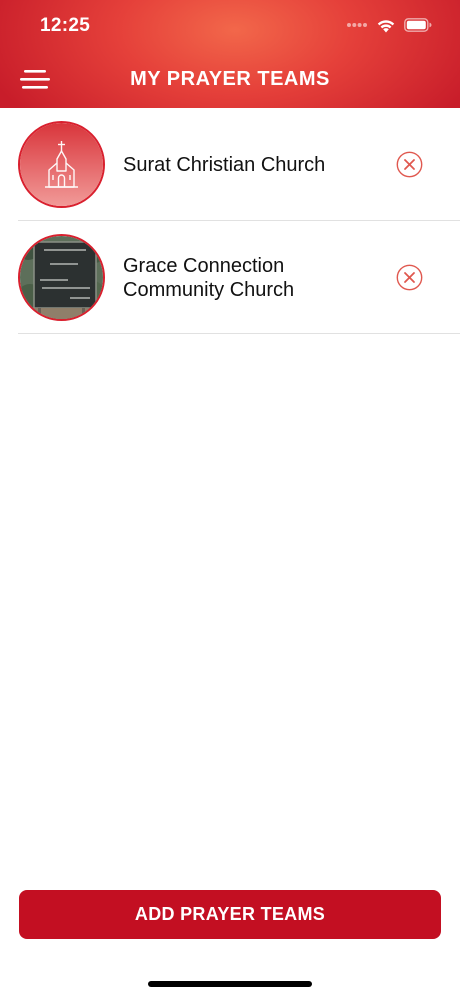 The height and width of the screenshot is (996, 460). What do you see at coordinates (230, 914) in the screenshot?
I see `add-prayer-teams-button: ADD PRAYER TEAMS` at bounding box center [230, 914].